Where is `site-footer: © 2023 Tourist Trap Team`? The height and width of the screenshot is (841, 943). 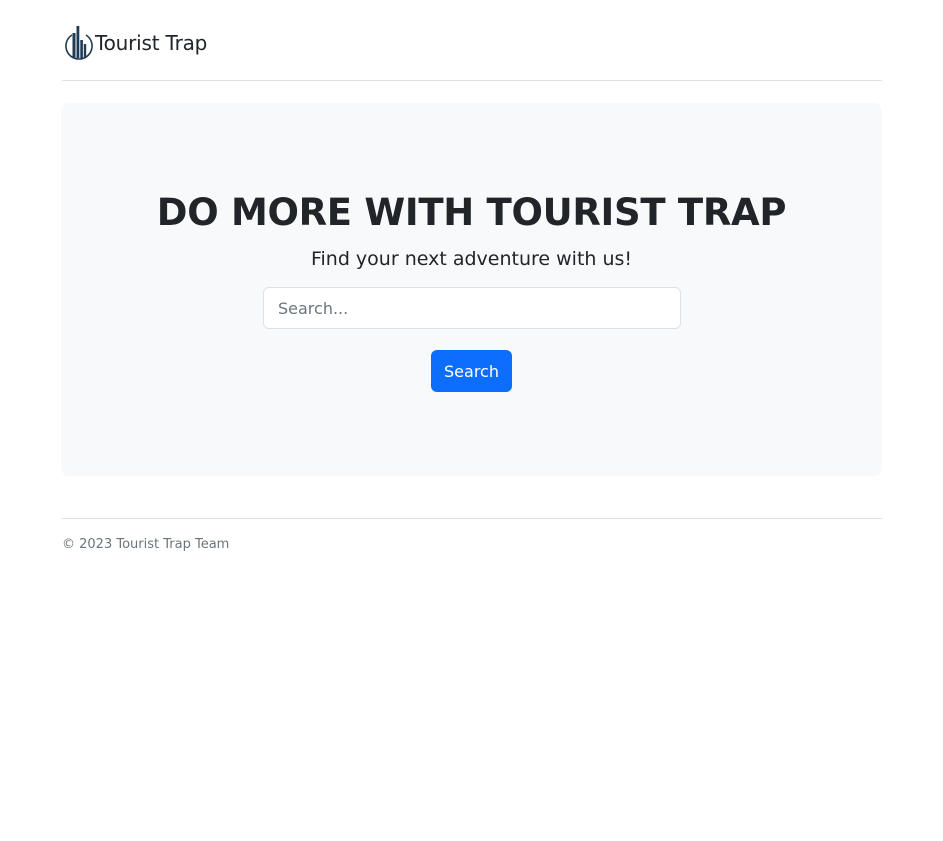
site-footer: © 2023 Tourist Trap Team is located at coordinates (472, 543).